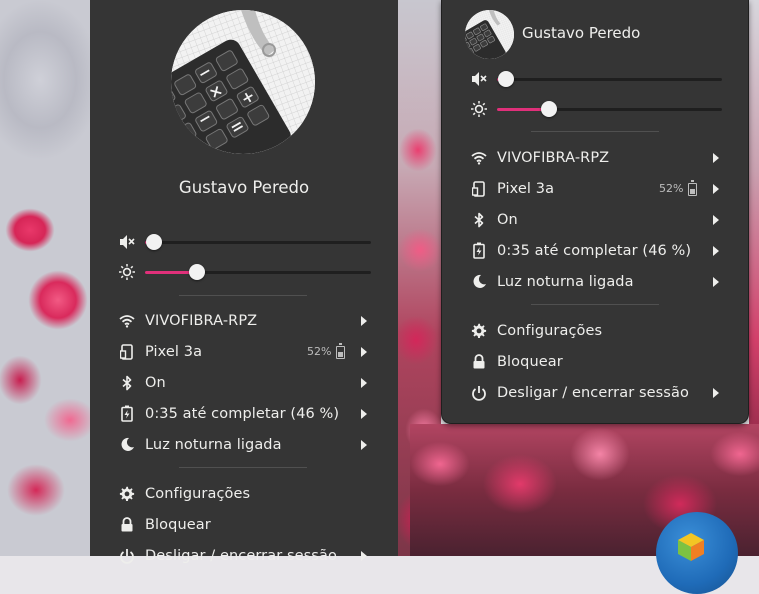 The height and width of the screenshot is (594, 759). Describe the element at coordinates (45, 278) in the screenshot. I see `wallpaper-left` at that location.